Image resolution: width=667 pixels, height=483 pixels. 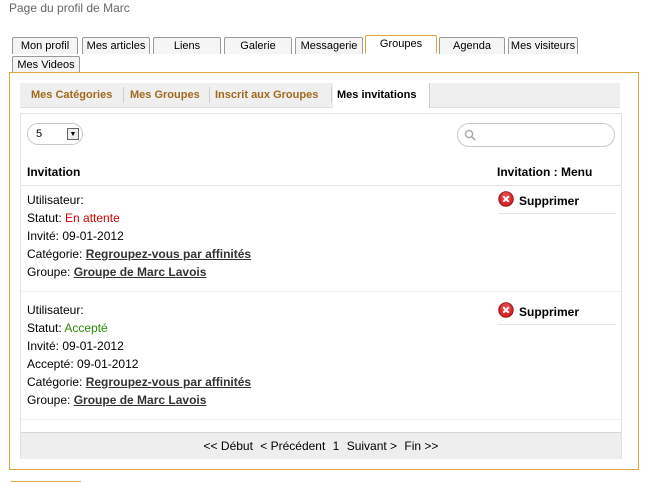 What do you see at coordinates (470, 135) in the screenshot?
I see `search-icon` at bounding box center [470, 135].